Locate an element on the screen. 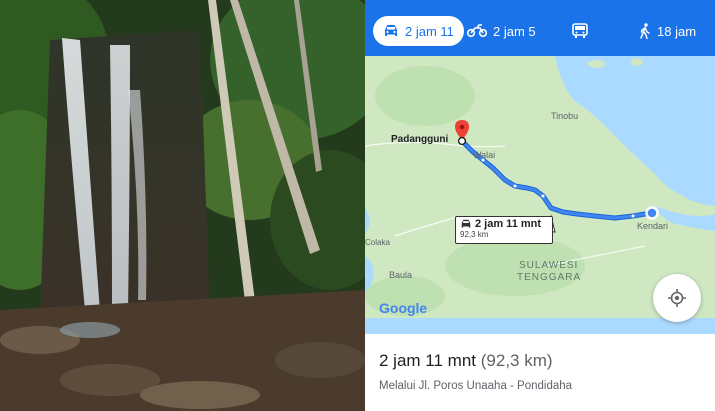  summary-time: 2 jam 11 mnt is located at coordinates (428, 360).